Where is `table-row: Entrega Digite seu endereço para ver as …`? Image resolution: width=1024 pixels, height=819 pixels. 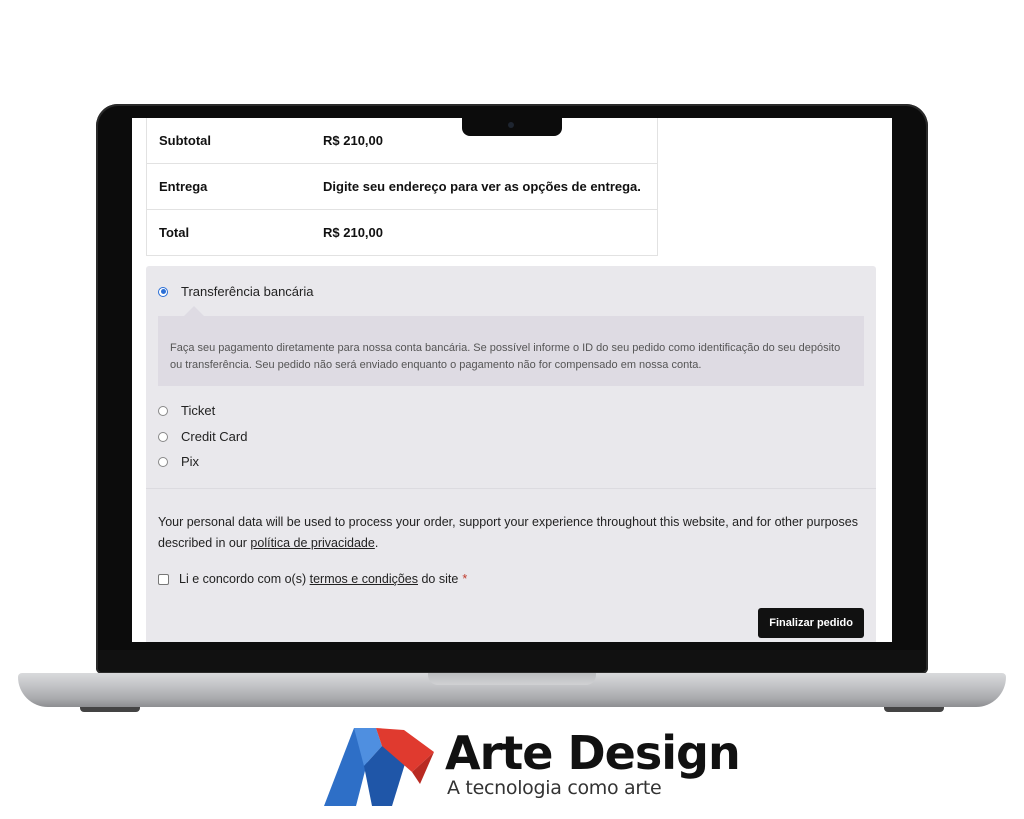 table-row: Entrega Digite seu endereço para ver as … is located at coordinates (402, 187).